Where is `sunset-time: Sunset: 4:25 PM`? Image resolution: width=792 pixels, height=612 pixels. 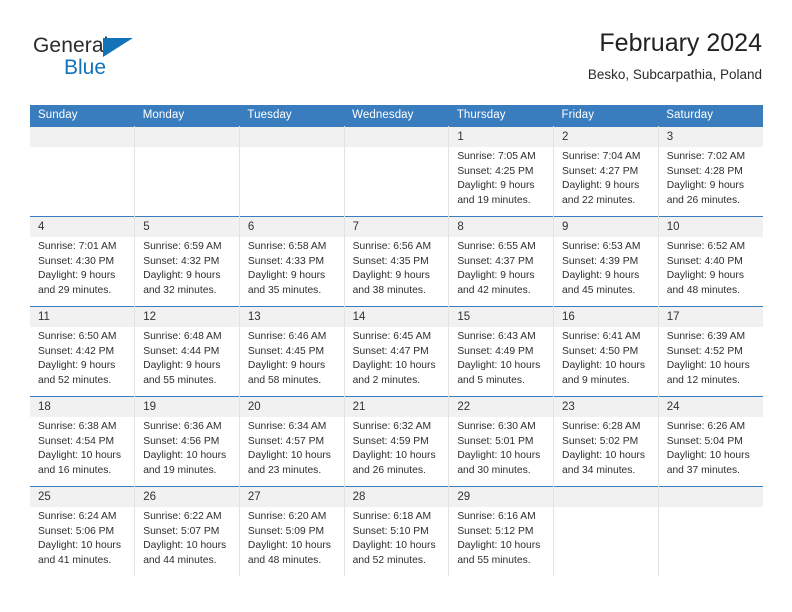 sunset-time: Sunset: 4:25 PM is located at coordinates (495, 171).